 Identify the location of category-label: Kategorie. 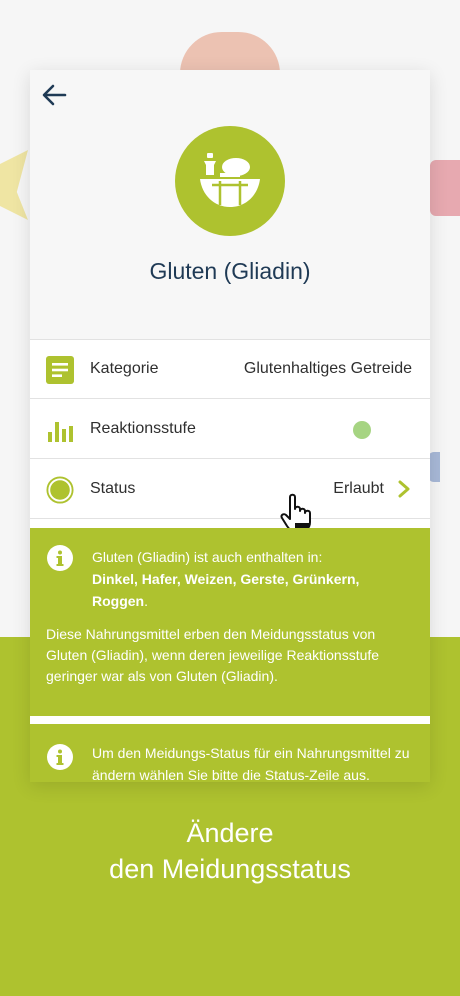
(124, 368).